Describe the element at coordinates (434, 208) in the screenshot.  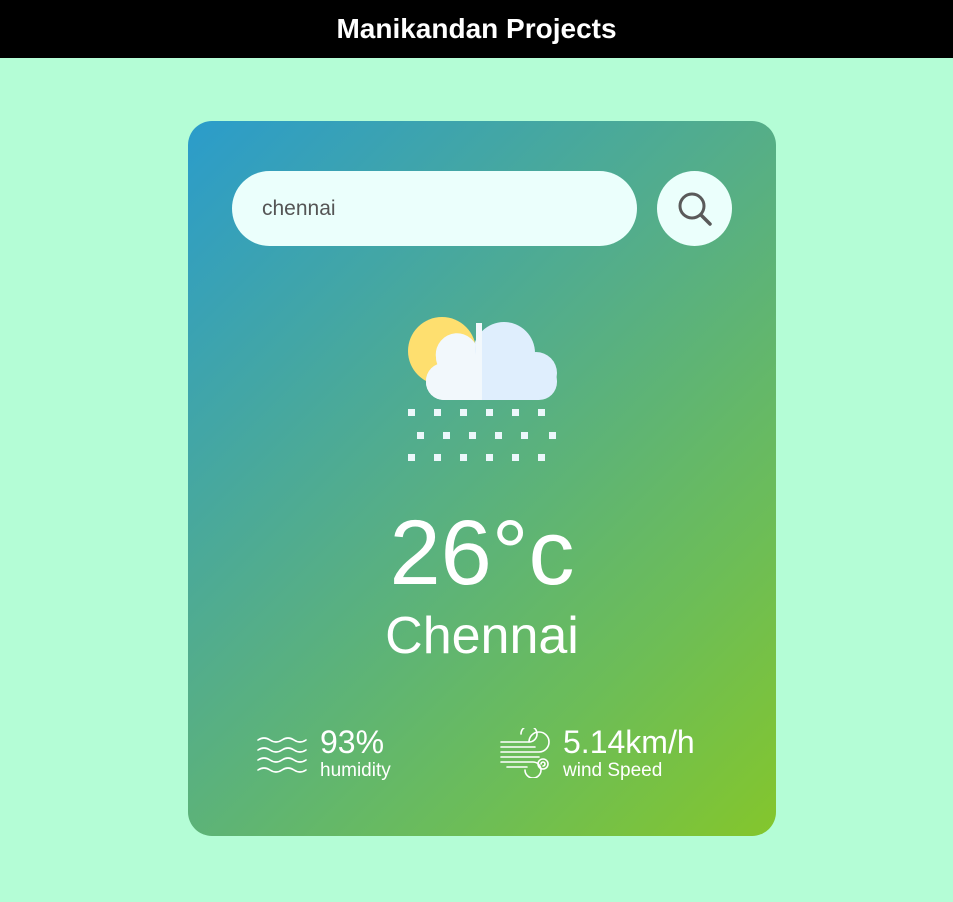
I see `city-search-input` at that location.